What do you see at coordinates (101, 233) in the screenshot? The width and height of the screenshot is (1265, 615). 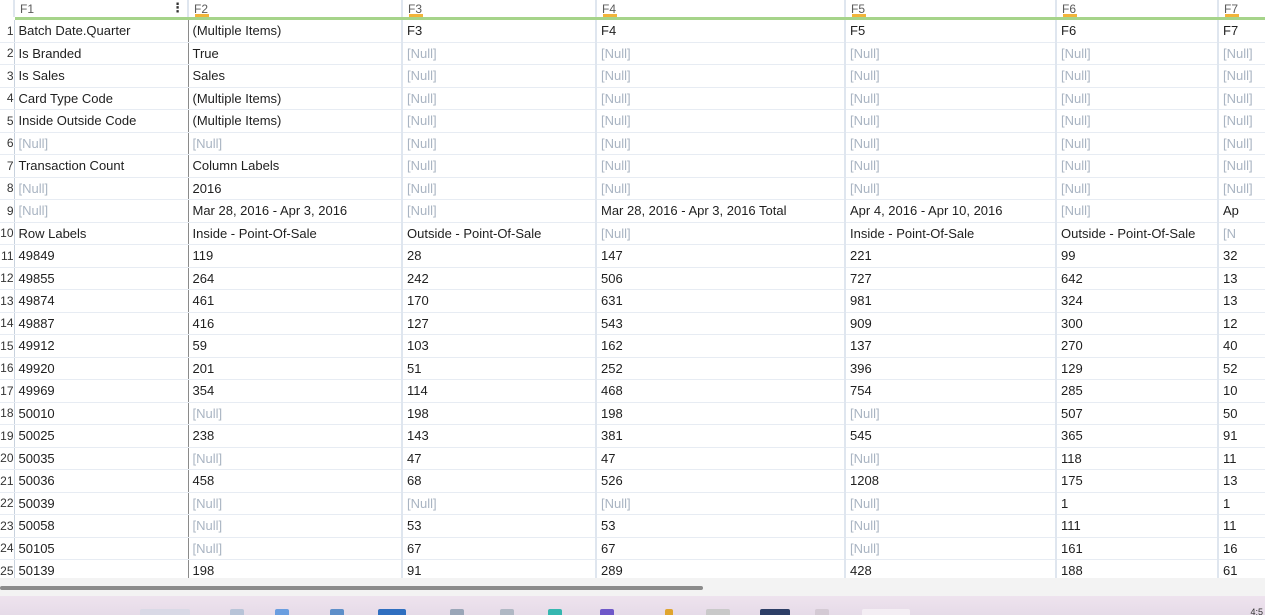 I see `table-cell: Row Labels` at bounding box center [101, 233].